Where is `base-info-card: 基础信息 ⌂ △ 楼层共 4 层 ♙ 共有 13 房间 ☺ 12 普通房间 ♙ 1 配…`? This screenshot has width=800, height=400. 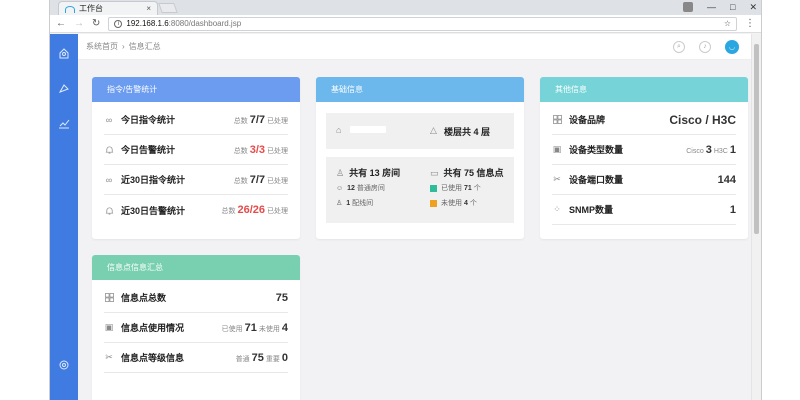
base-info-card: 基础信息 ⌂ △ 楼层共 4 层 ♙ 共有 13 房间 ☺ 12 普通房间 ♙ 1 配… is located at coordinates (420, 158).